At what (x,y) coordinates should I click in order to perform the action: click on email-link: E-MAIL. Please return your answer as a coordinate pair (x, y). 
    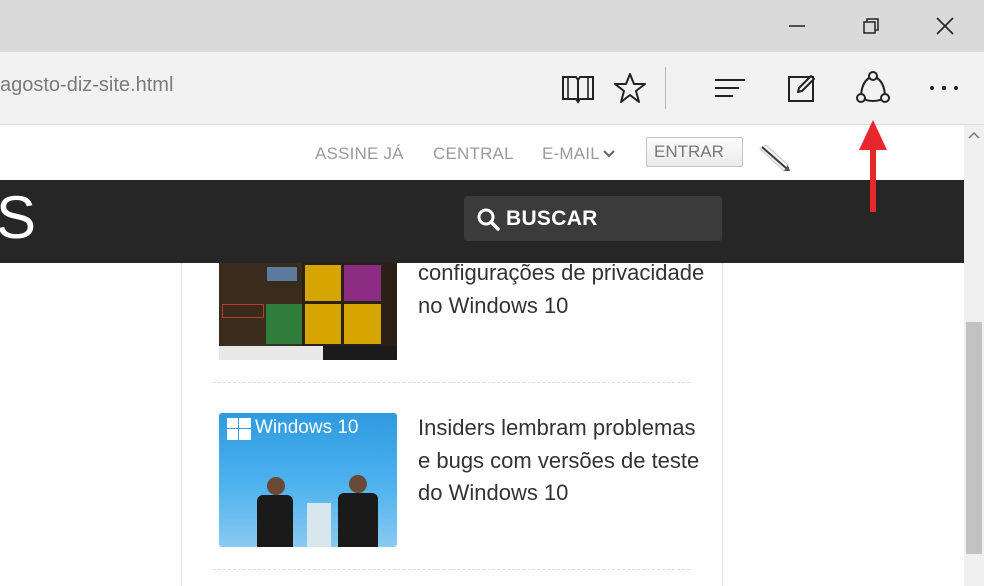
    Looking at the image, I should click on (579, 154).